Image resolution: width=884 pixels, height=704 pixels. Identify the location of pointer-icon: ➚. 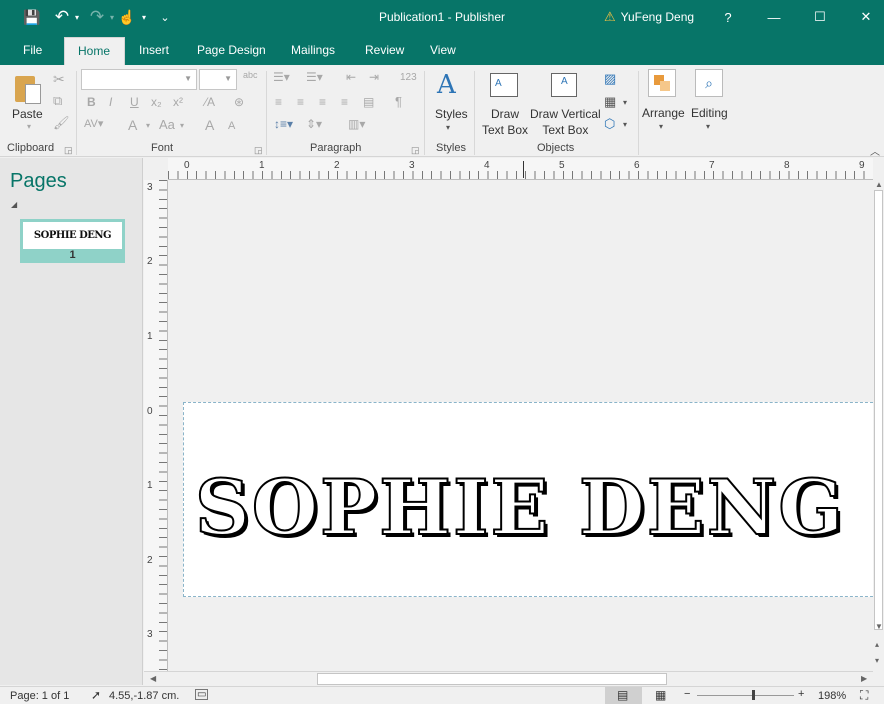
(96, 695).